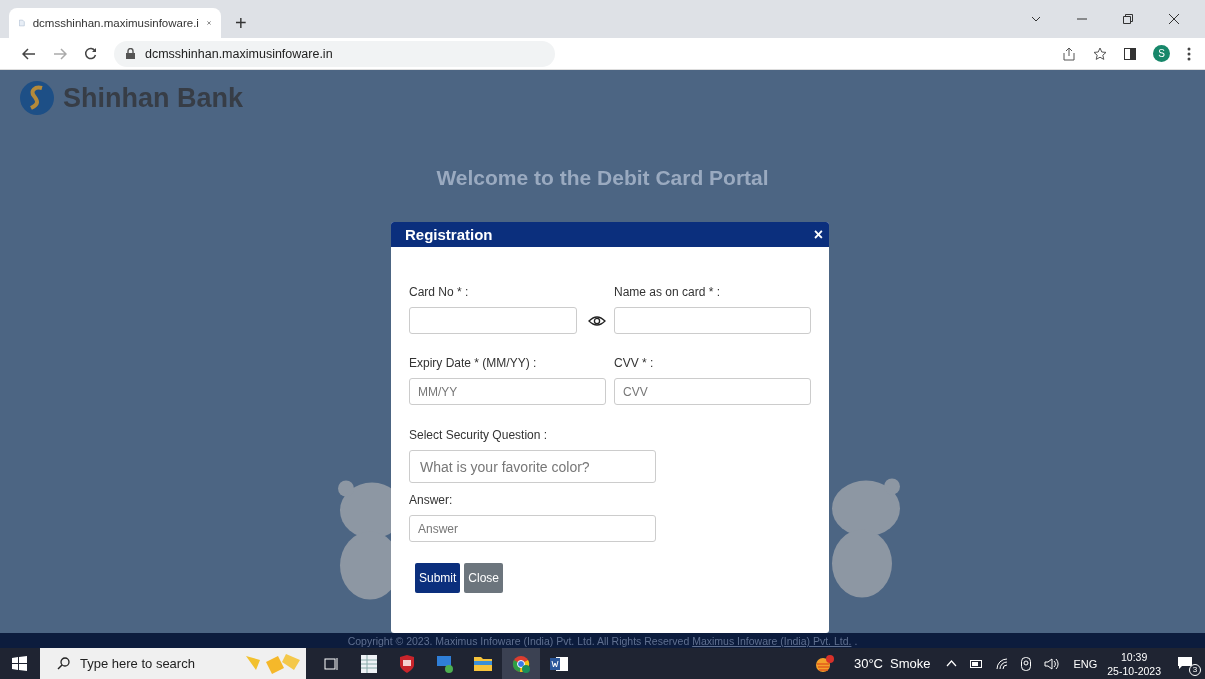 The image size is (1205, 679). I want to click on message-icon, so click(1185, 662).